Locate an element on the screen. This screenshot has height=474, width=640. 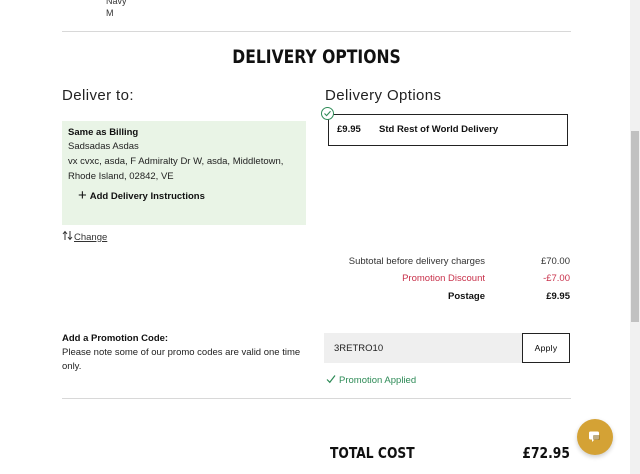
promotion-applied-message: Promotion Applied is located at coordinates (371, 380).